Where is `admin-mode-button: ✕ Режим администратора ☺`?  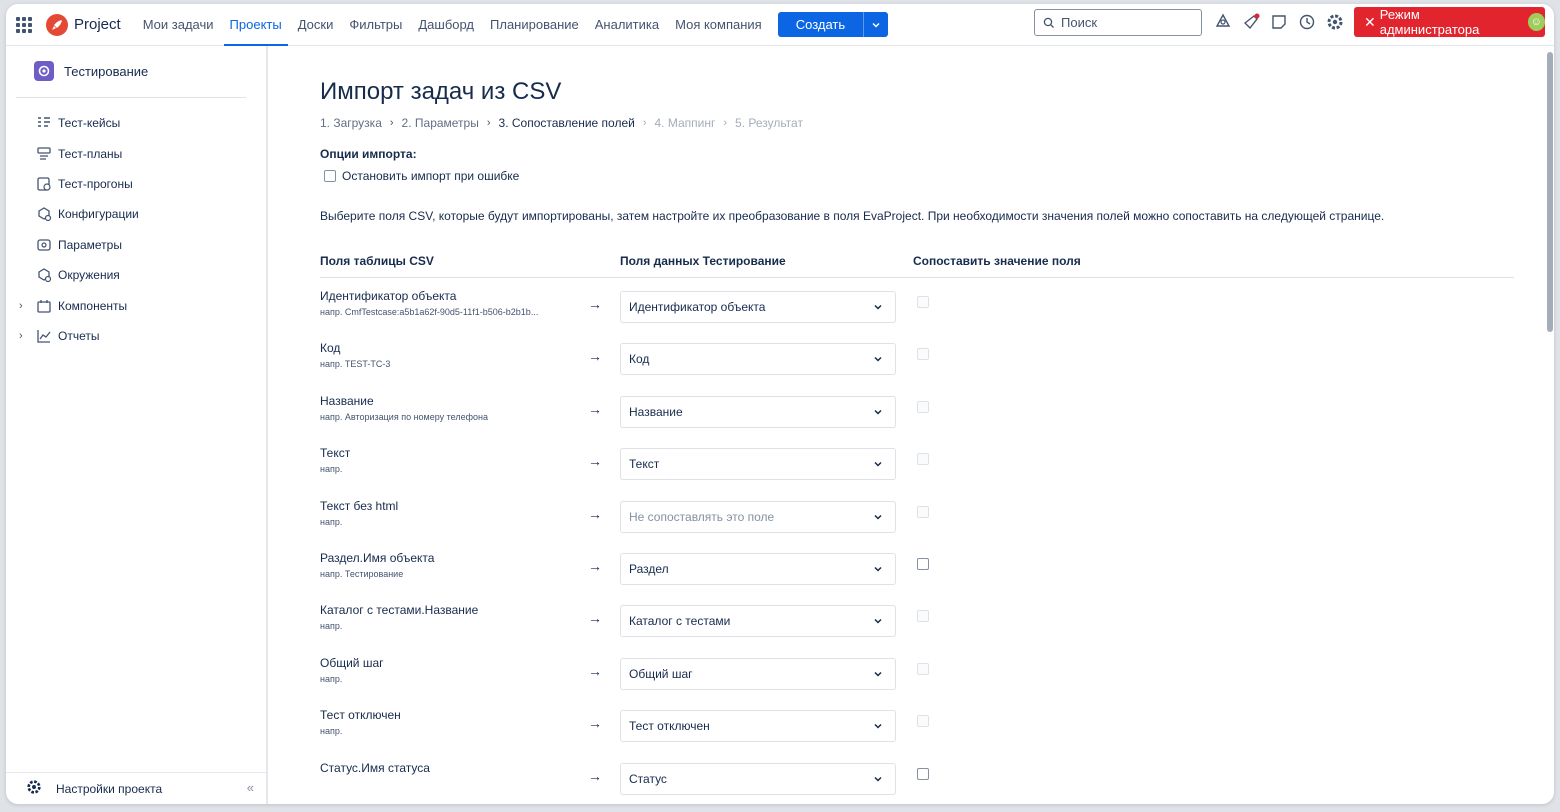 admin-mode-button: ✕ Режим администратора ☺ is located at coordinates (1449, 22).